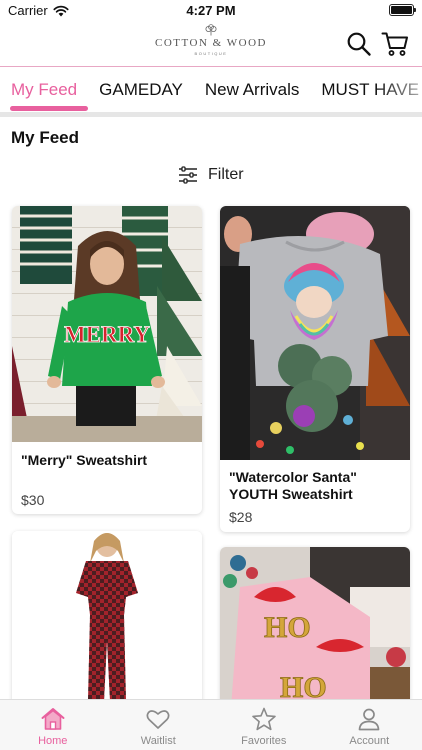 This screenshot has height=750, width=422. I want to click on cart-button, so click(394, 44).